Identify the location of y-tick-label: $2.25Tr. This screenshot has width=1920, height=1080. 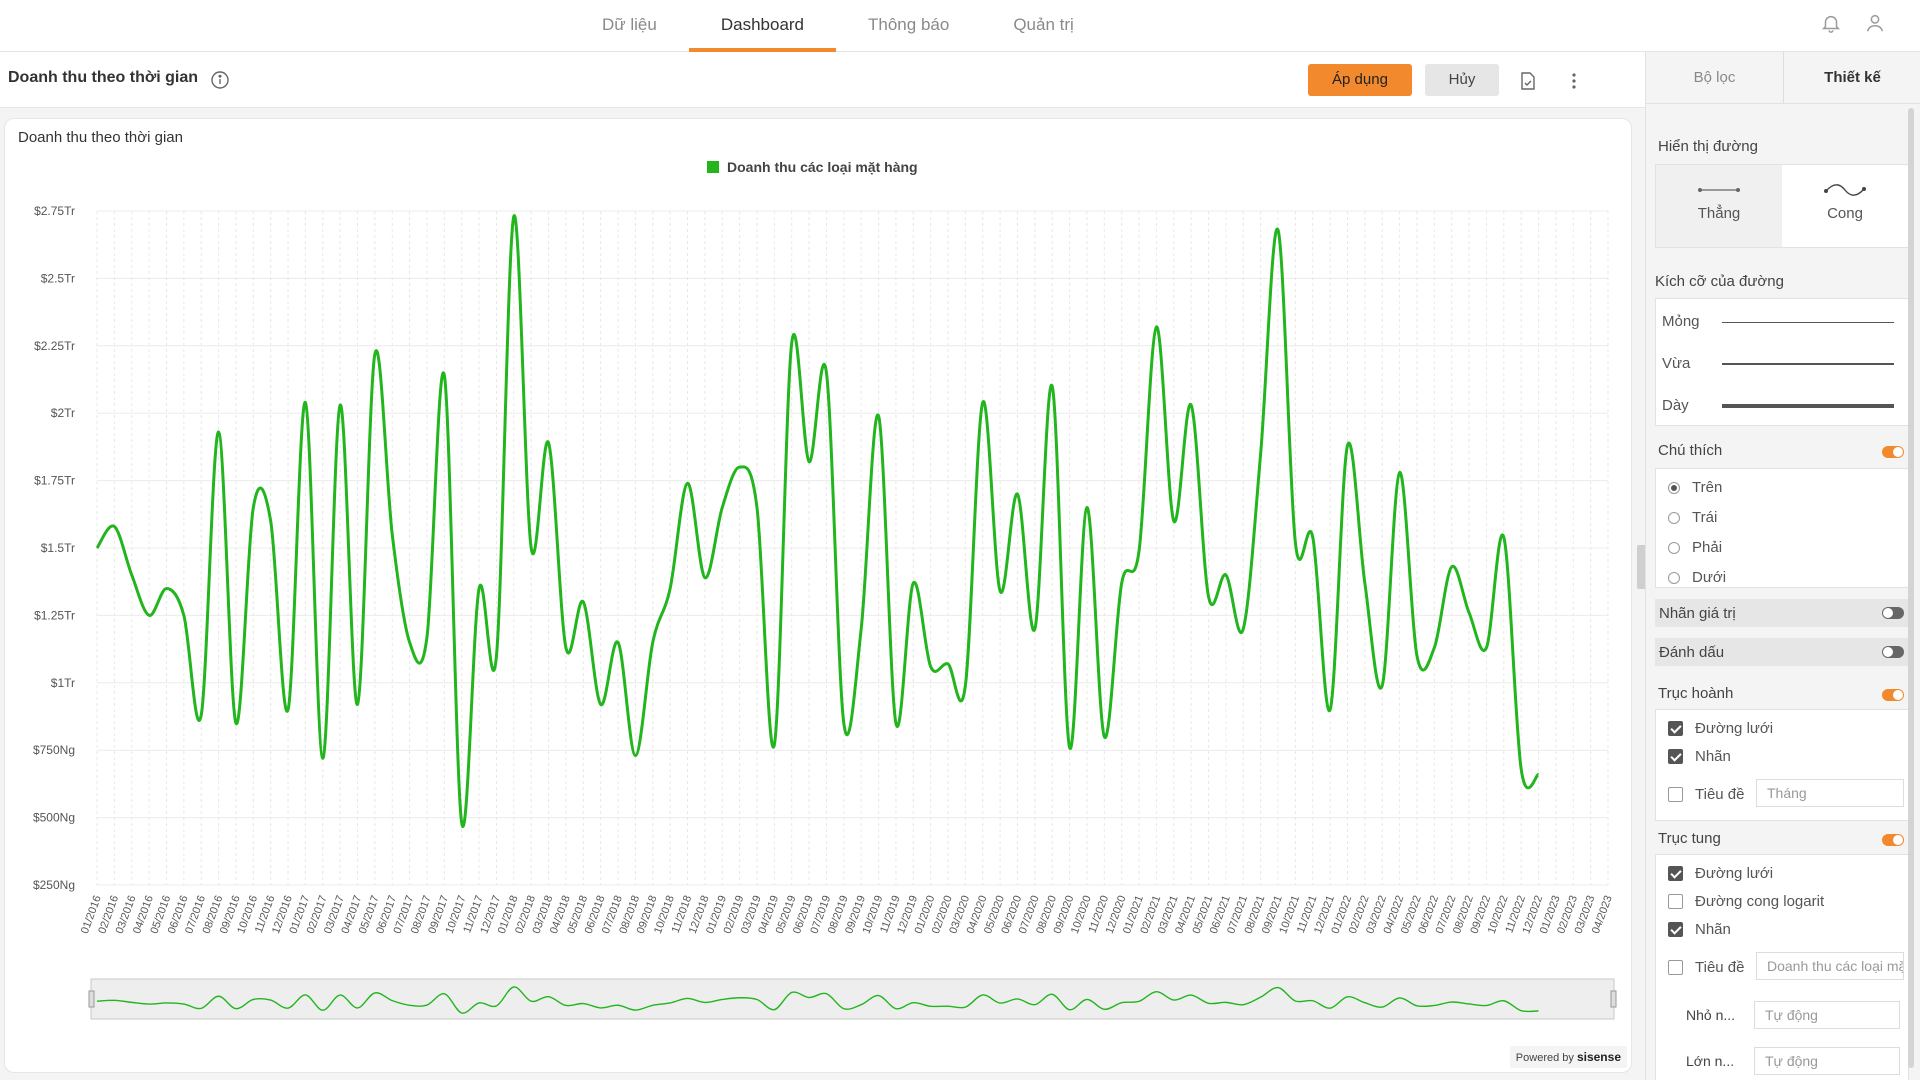
(54, 346).